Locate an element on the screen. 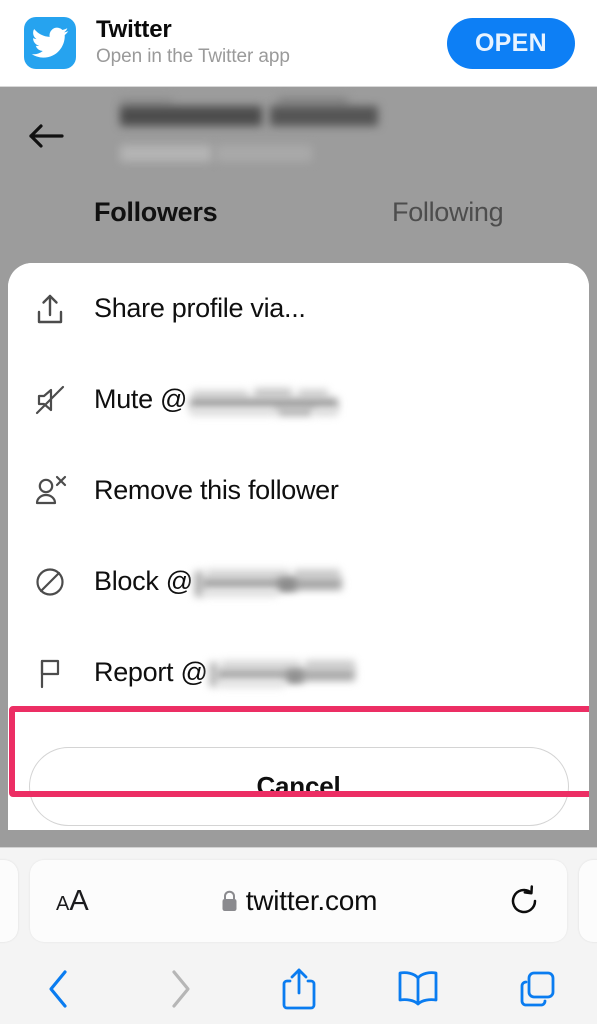 The width and height of the screenshot is (597, 1024). browser-forward-button is located at coordinates (178, 988).